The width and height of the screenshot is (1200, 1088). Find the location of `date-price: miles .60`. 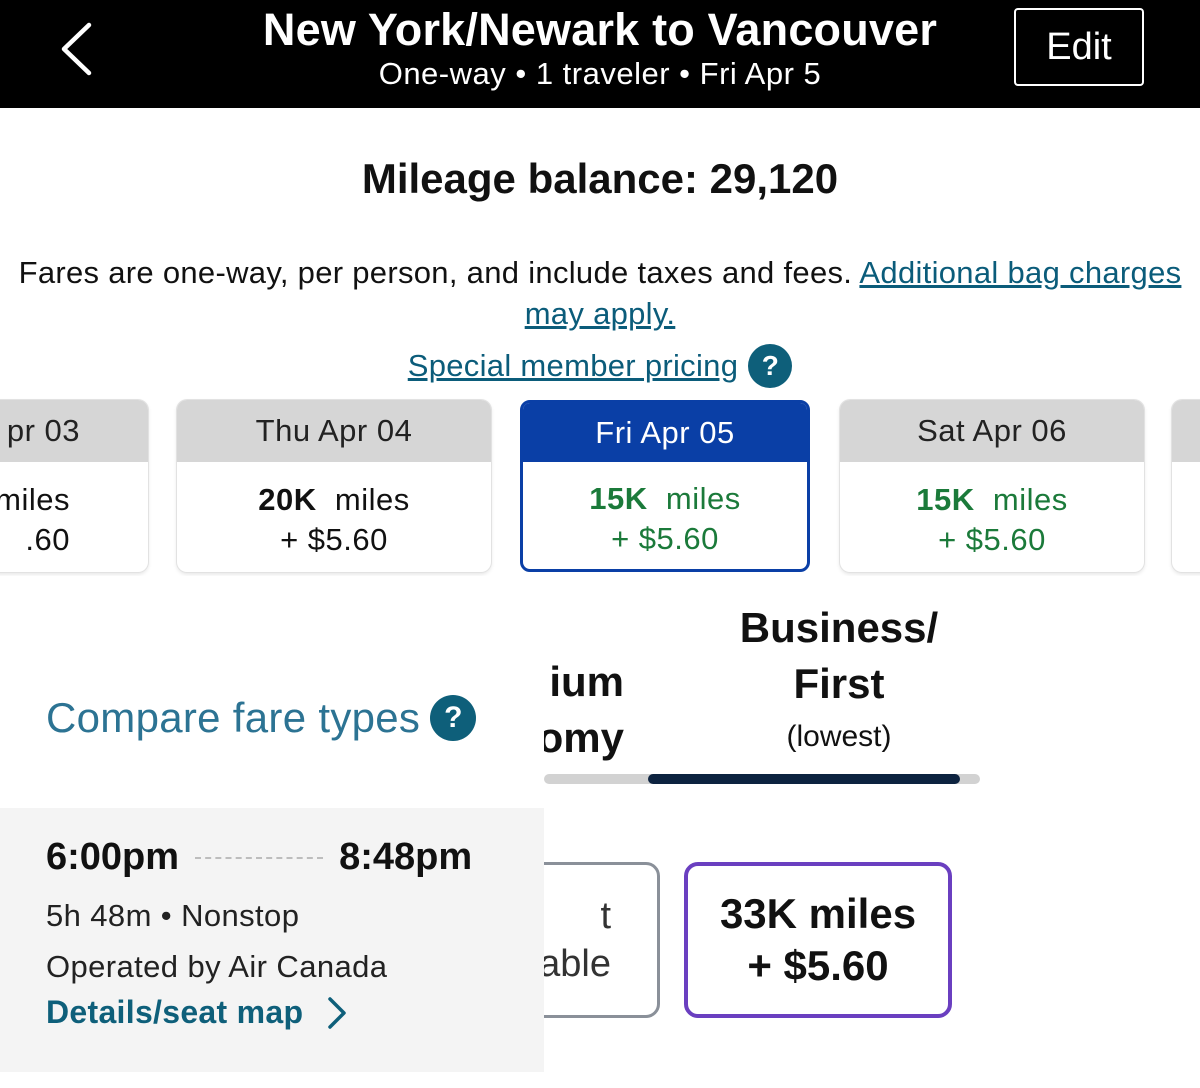

date-price: miles .60 is located at coordinates (74, 511).